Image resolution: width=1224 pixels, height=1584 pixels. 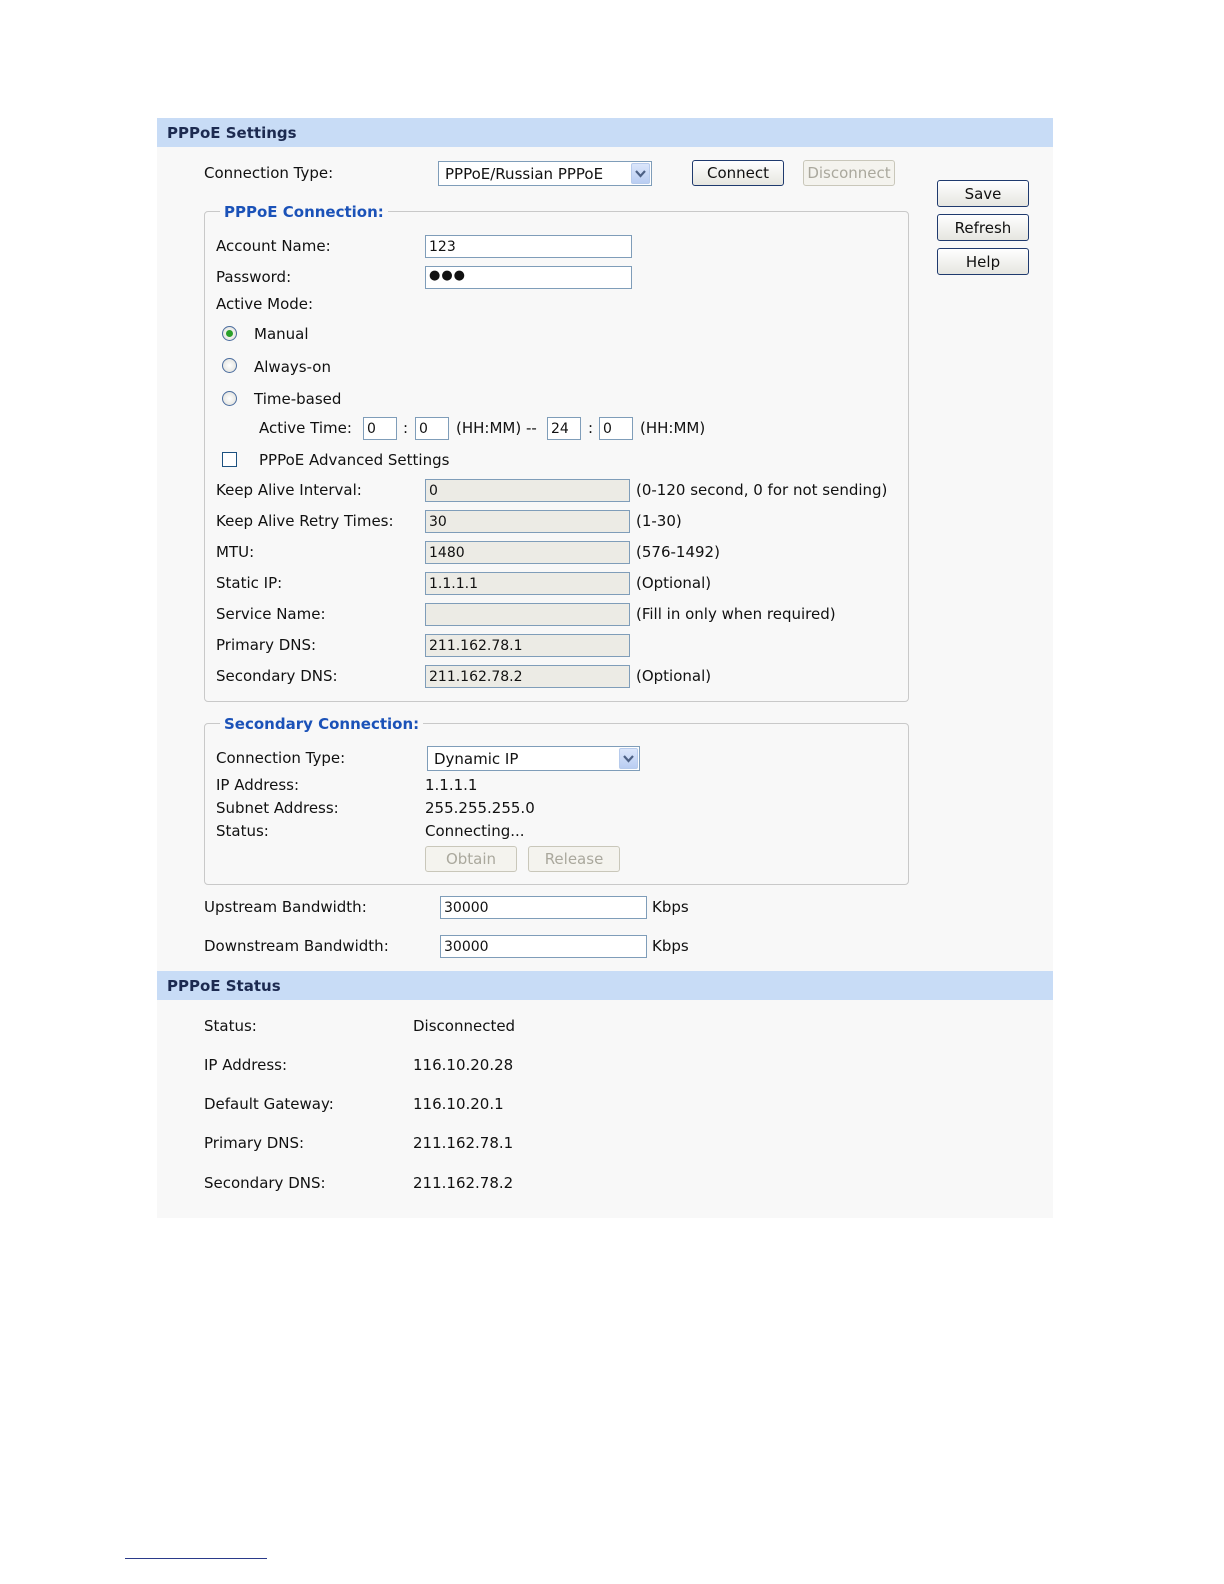 What do you see at coordinates (471, 859) in the screenshot?
I see `obtain-button: Obtain` at bounding box center [471, 859].